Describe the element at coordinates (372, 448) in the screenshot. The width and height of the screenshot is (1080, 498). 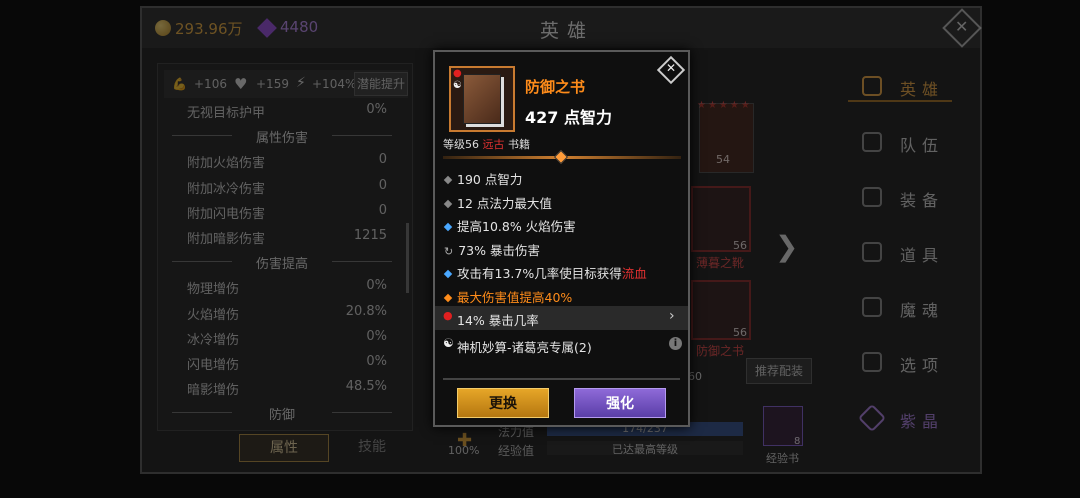
I see `tab-skills: 技能` at that location.